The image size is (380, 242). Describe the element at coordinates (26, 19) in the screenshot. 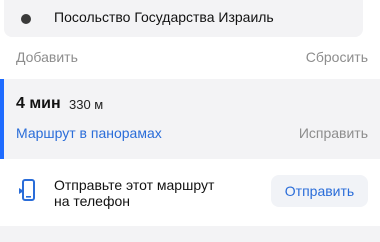

I see `location-dot-icon` at that location.